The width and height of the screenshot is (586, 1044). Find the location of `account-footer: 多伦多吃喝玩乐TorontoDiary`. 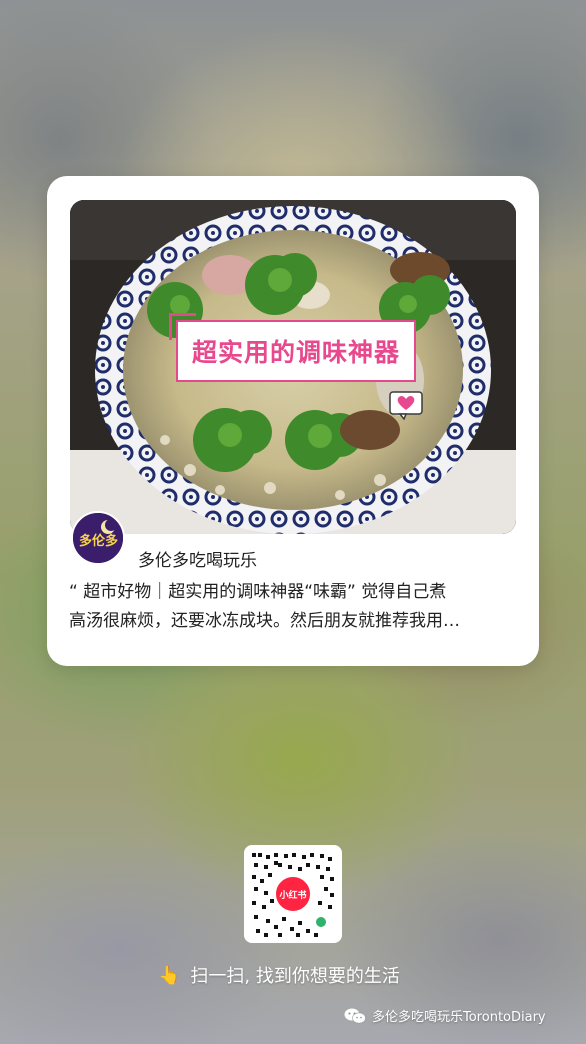

account-footer: 多伦多吃喝玩乐TorontoDiary is located at coordinates (445, 1015).